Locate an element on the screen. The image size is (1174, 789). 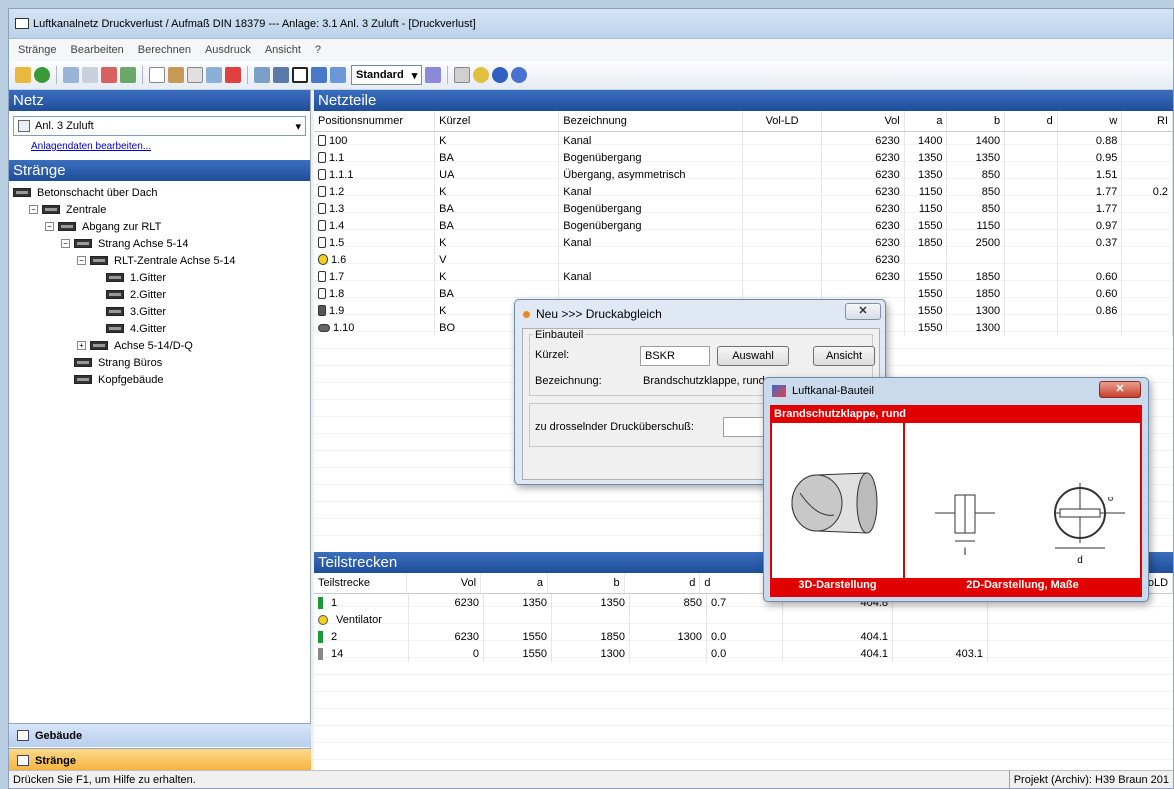
table-row: 1.5 K Kanal 6230 1850 2500 0.37 is located at coordinates (743, 242).